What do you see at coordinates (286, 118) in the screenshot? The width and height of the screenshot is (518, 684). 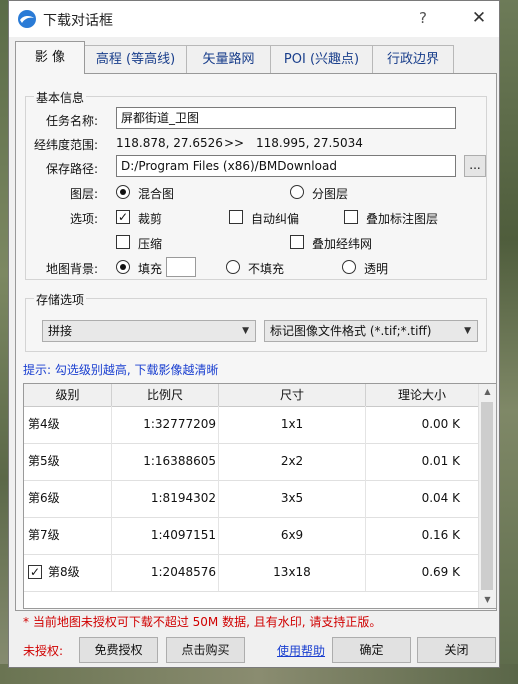 I see `task-name-input: 屏都街道_卫图` at bounding box center [286, 118].